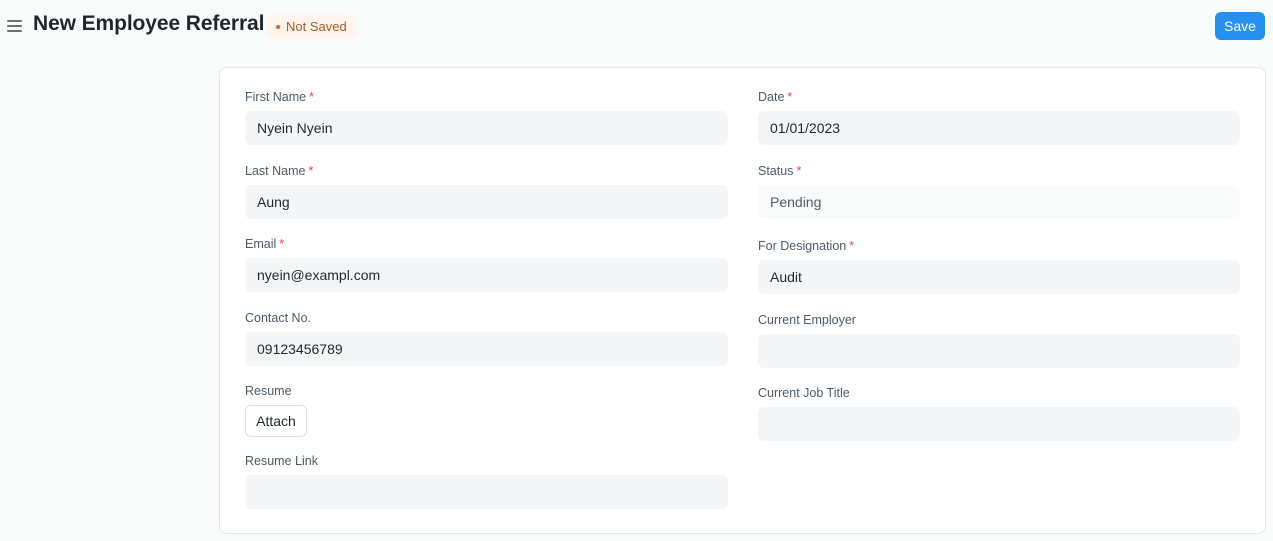 The image size is (1273, 541). Describe the element at coordinates (276, 97) in the screenshot. I see `first-name-label: First Name` at that location.